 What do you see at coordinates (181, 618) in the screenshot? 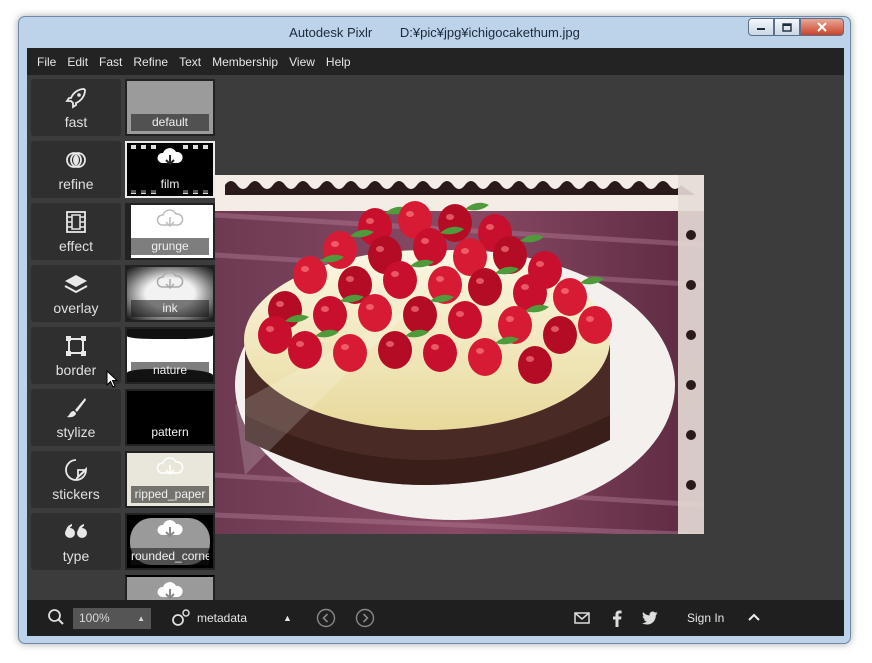
I see `metadata-icon` at bounding box center [181, 618].